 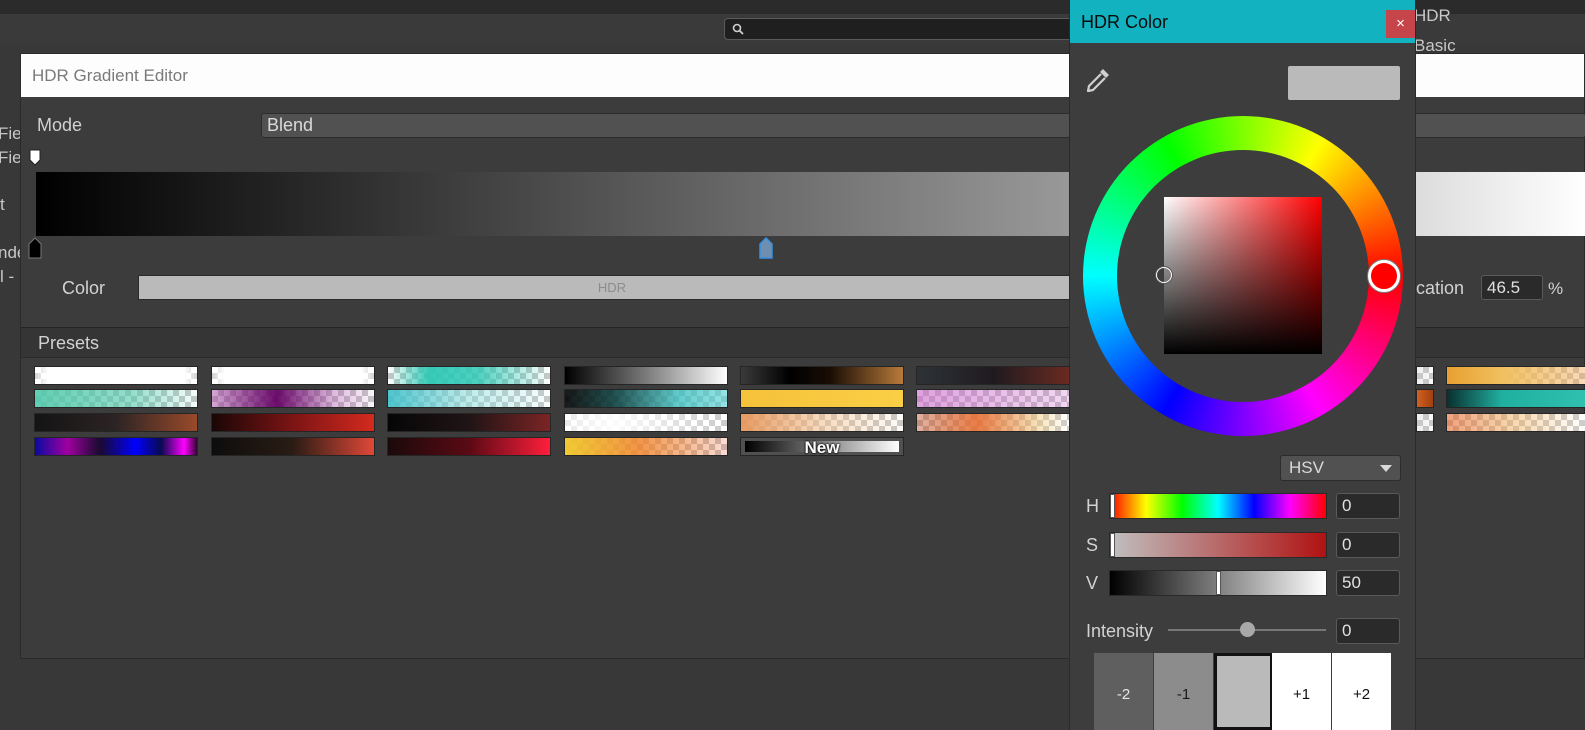 I want to click on intensity-label: Intensity, so click(x=1120, y=631).